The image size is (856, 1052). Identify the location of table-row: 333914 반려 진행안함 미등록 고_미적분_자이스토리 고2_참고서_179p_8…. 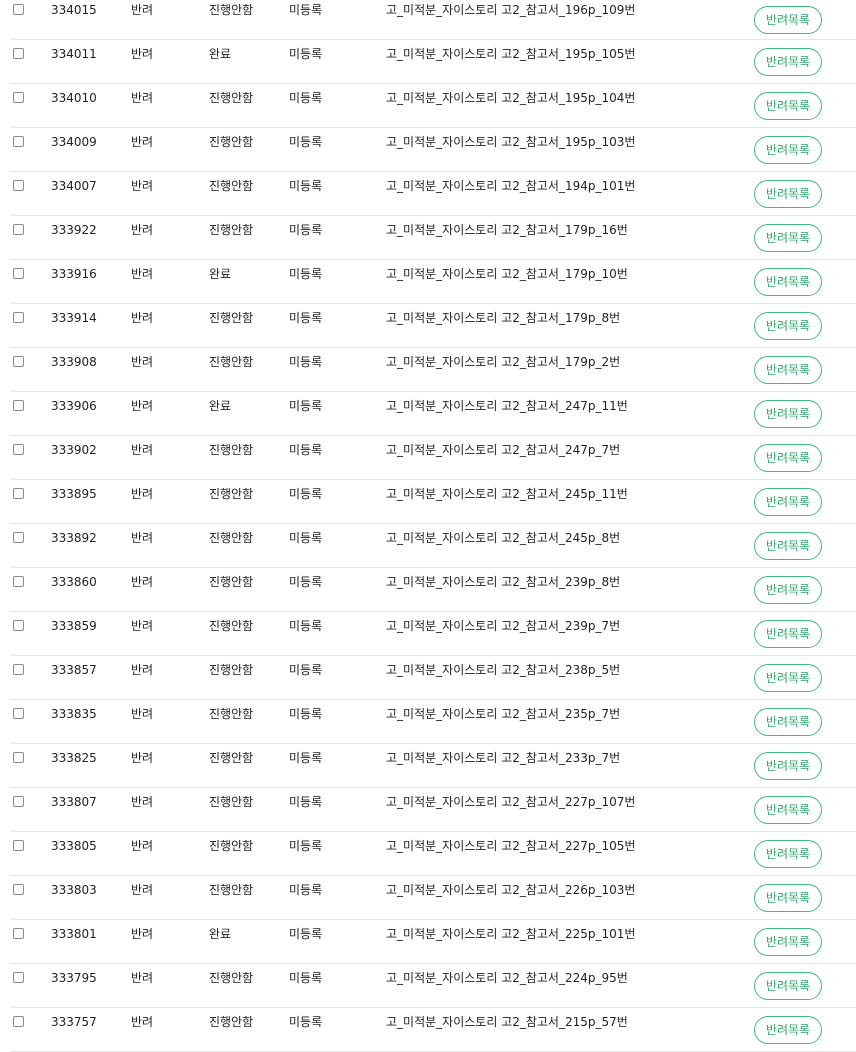
(433, 326).